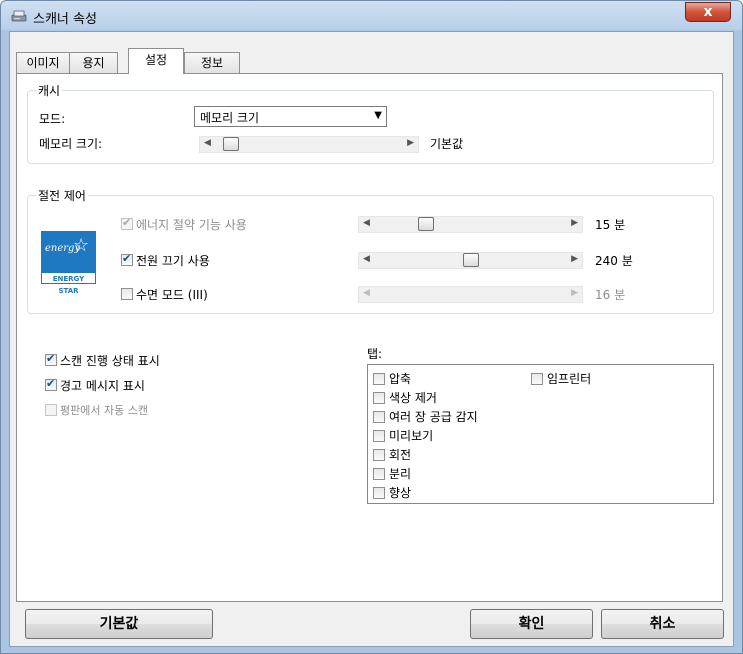 This screenshot has width=743, height=654. I want to click on list-item: 색상 제거, so click(413, 398).